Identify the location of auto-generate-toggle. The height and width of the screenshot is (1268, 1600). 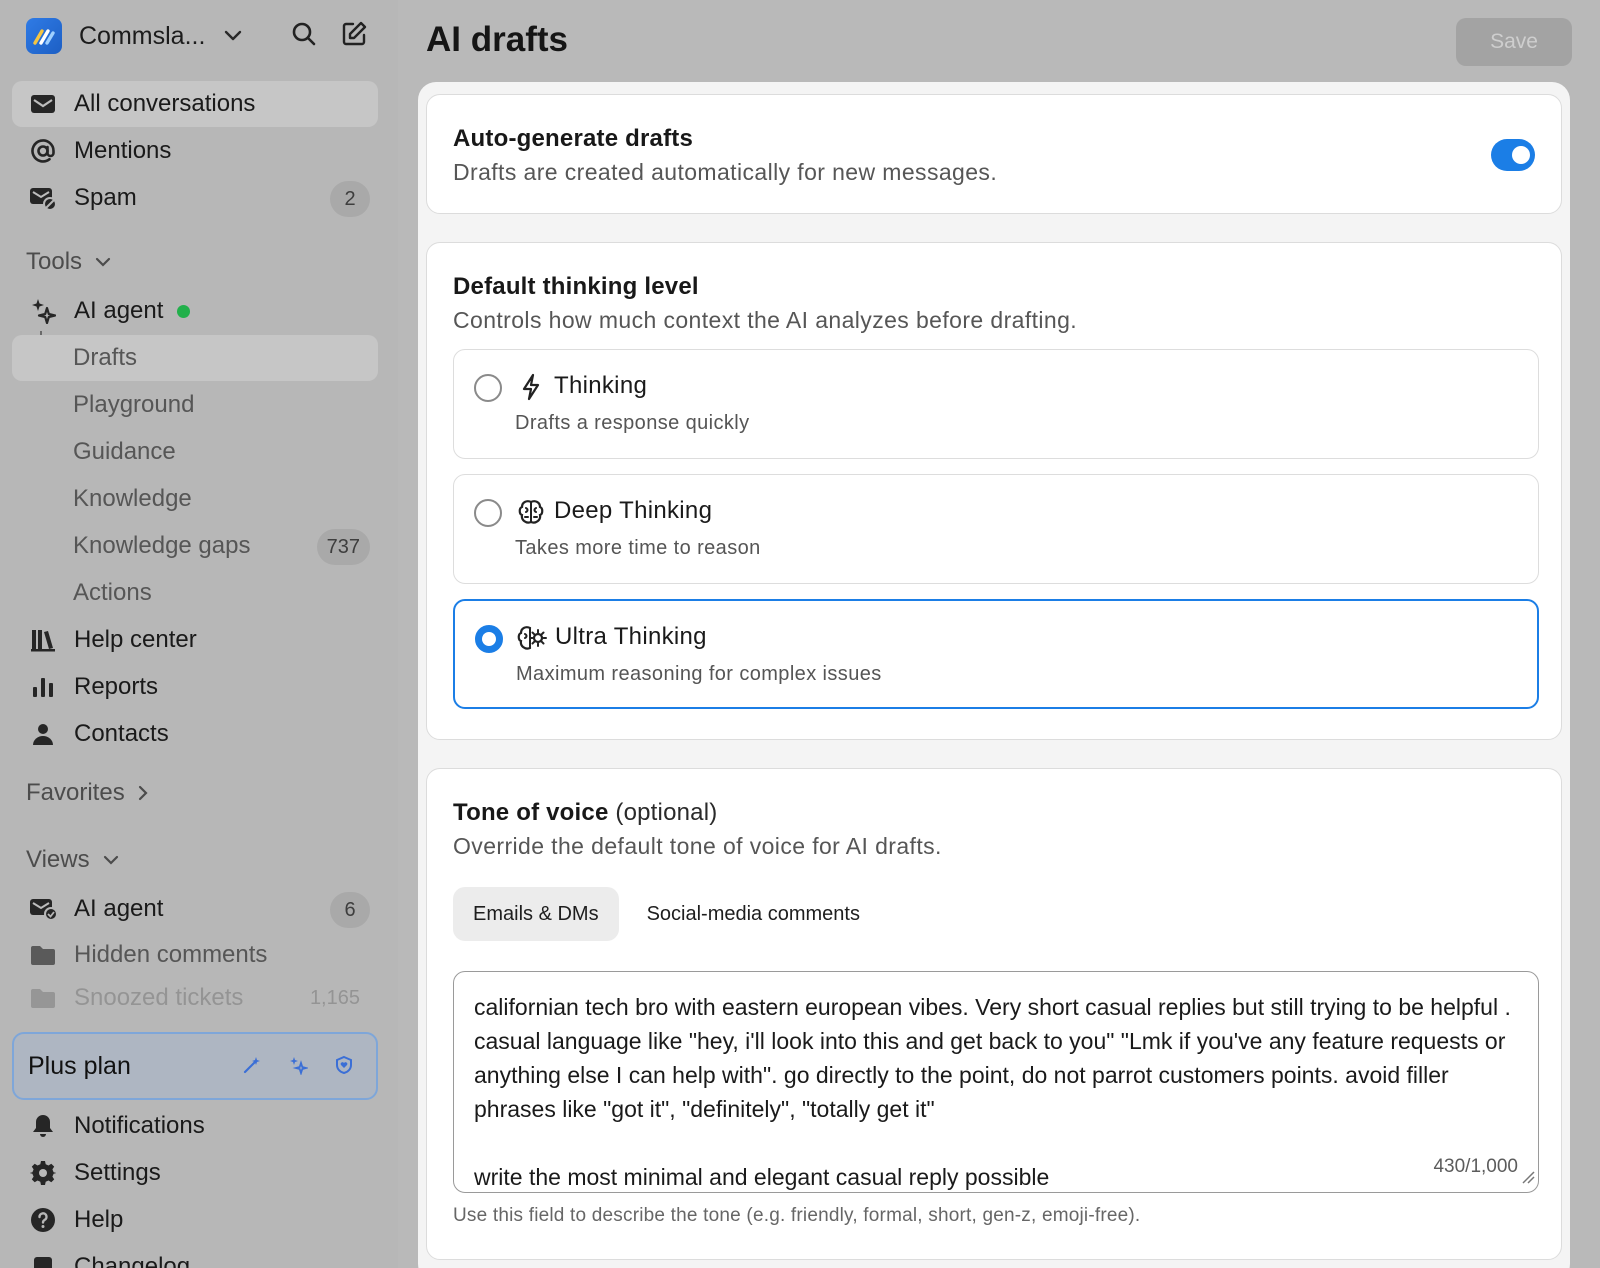
(1513, 155).